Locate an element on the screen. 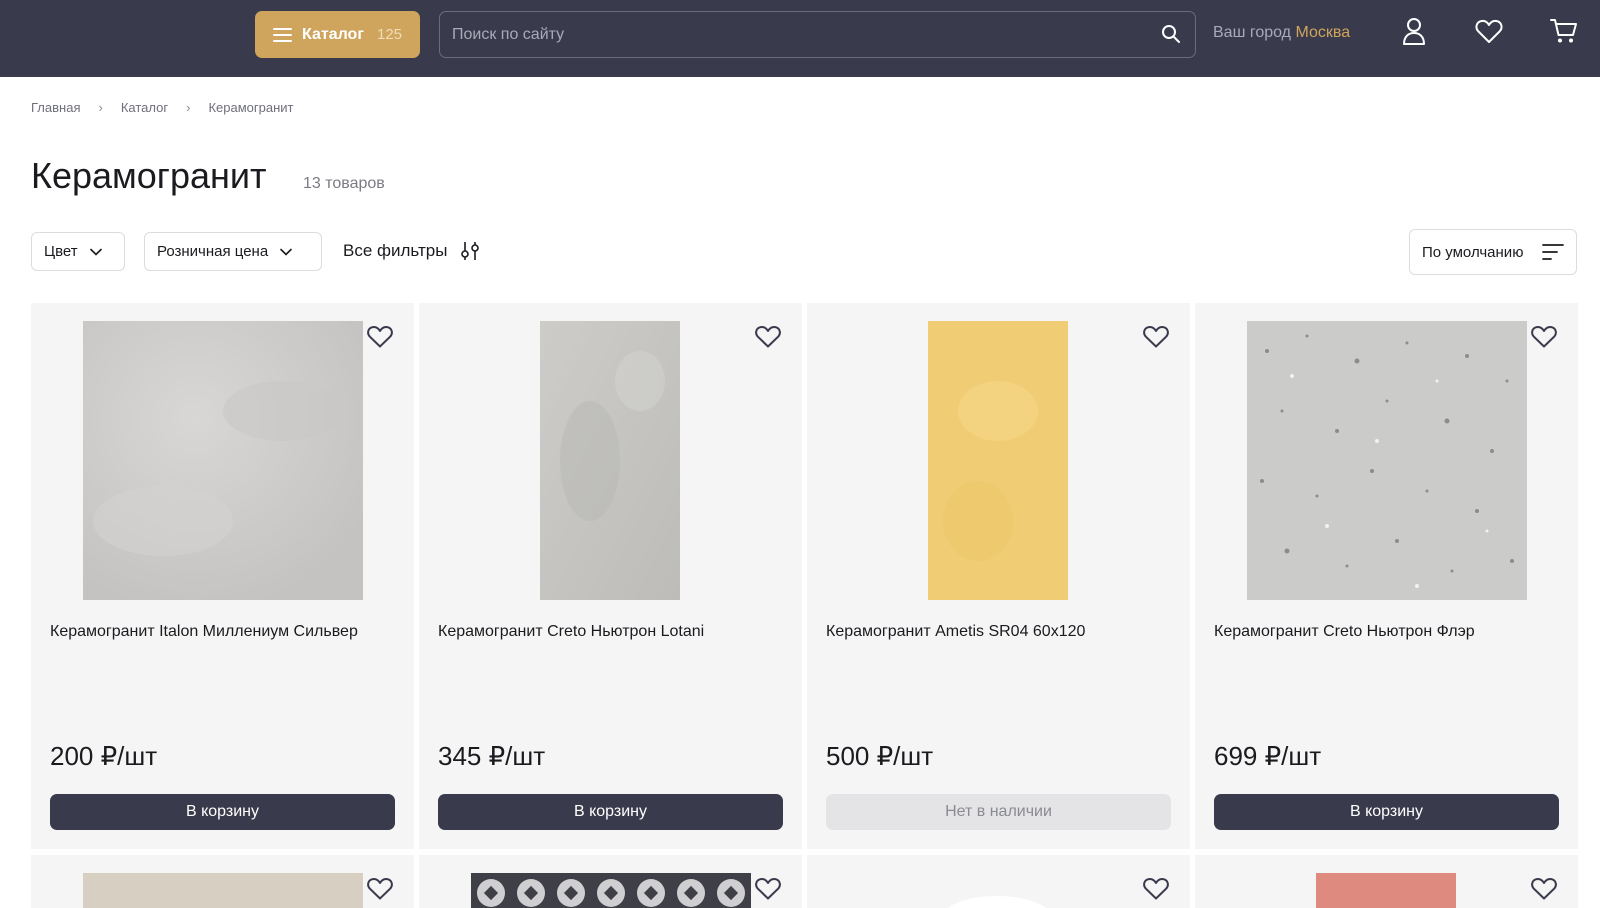 The image size is (1600, 908). filter-color-label: Цвет is located at coordinates (61, 251).